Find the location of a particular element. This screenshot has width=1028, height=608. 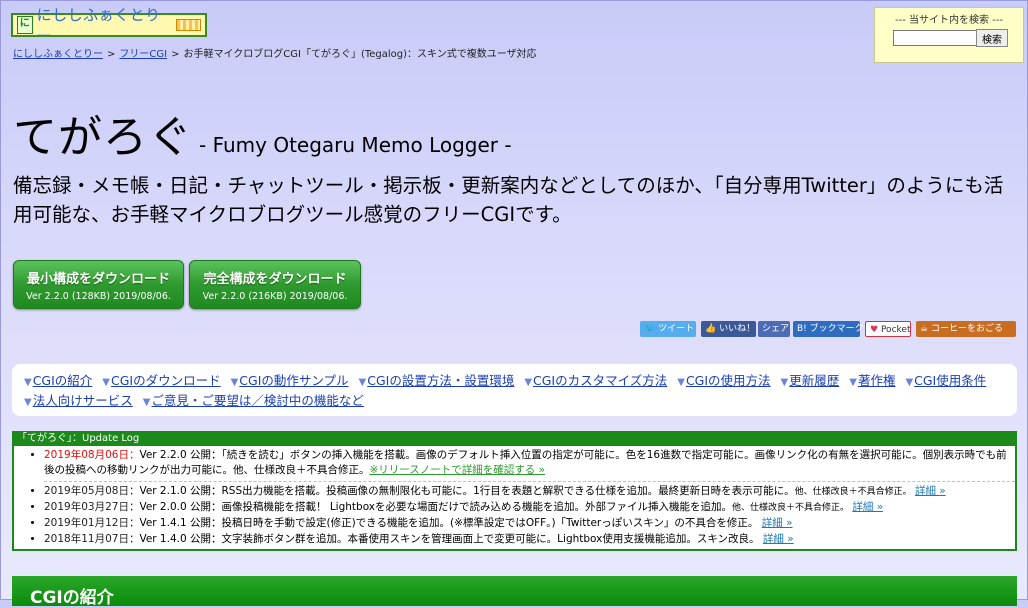

log-date: 2019年05月08日： is located at coordinates (92, 491).